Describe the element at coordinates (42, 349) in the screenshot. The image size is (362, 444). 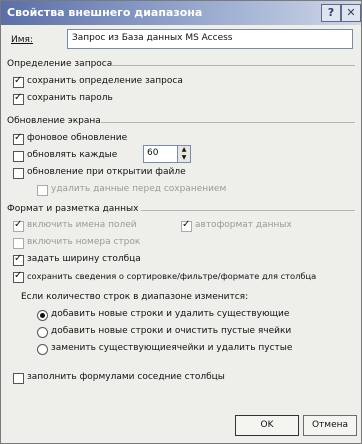
I see `overwrite-radio` at that location.